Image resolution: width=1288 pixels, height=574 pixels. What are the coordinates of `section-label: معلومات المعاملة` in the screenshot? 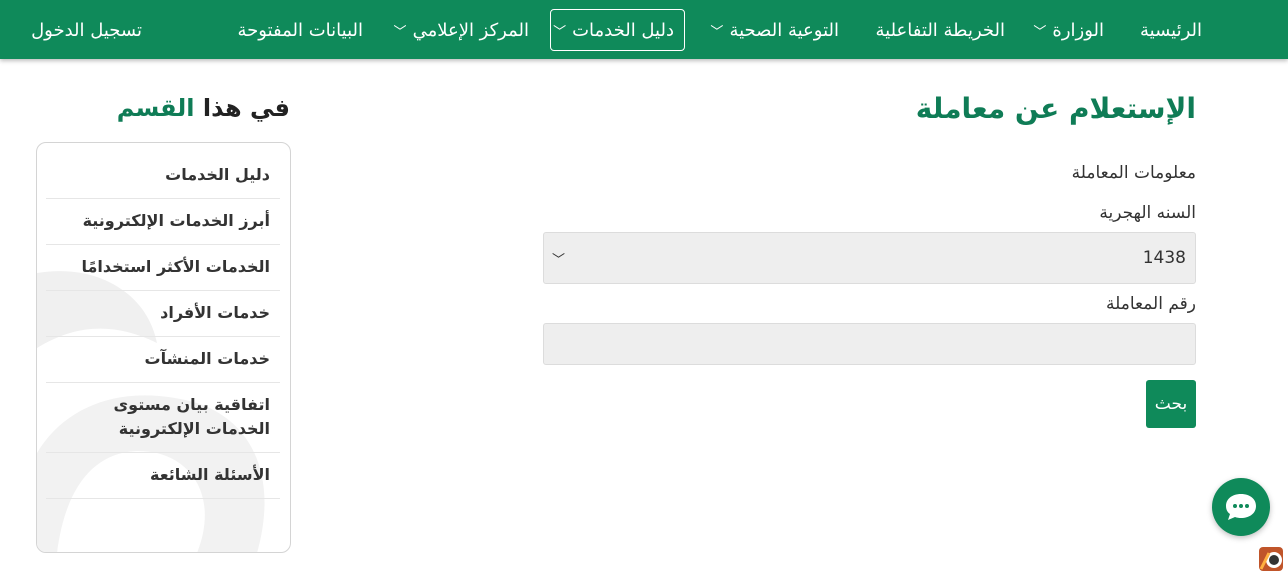 It's located at (1133, 173).